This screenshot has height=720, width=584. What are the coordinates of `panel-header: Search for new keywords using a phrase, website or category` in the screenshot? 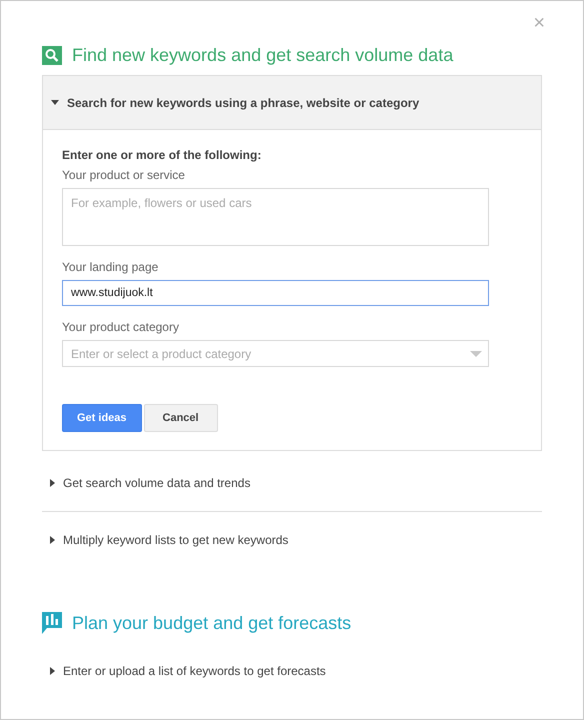 It's located at (292, 103).